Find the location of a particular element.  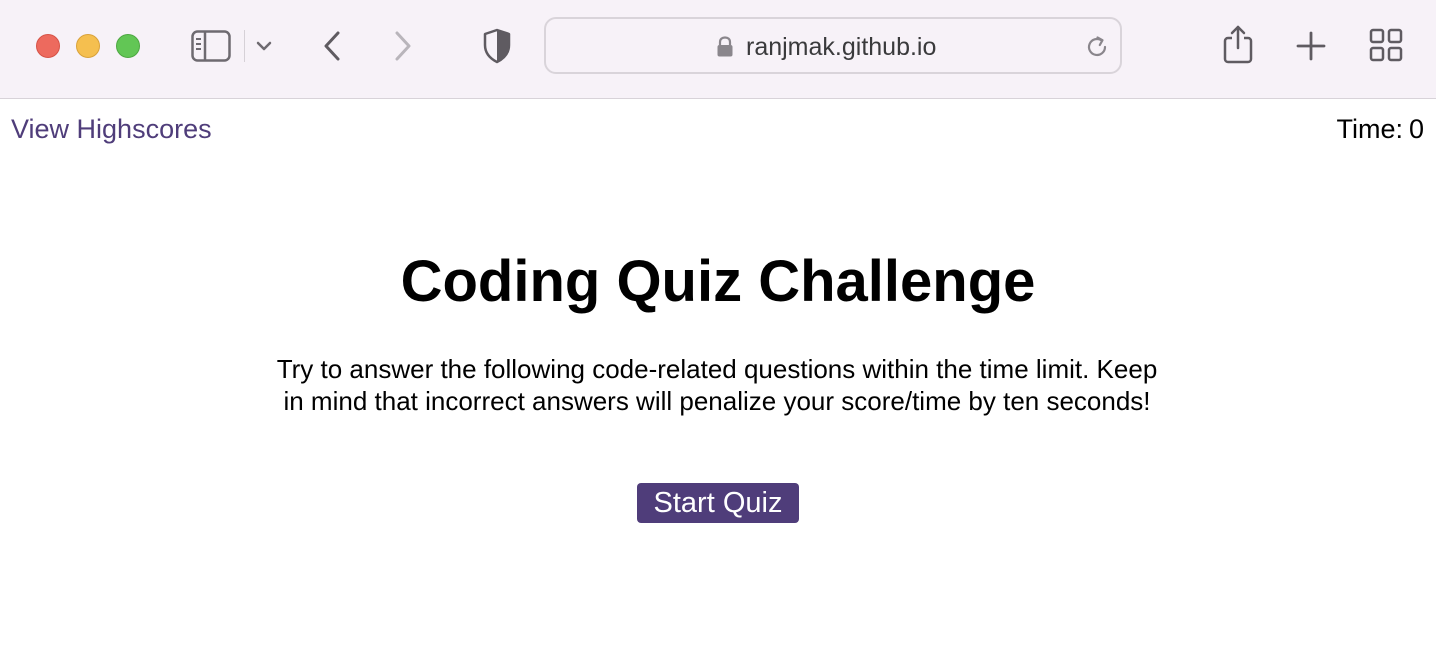

new-tab-icon is located at coordinates (1311, 46).